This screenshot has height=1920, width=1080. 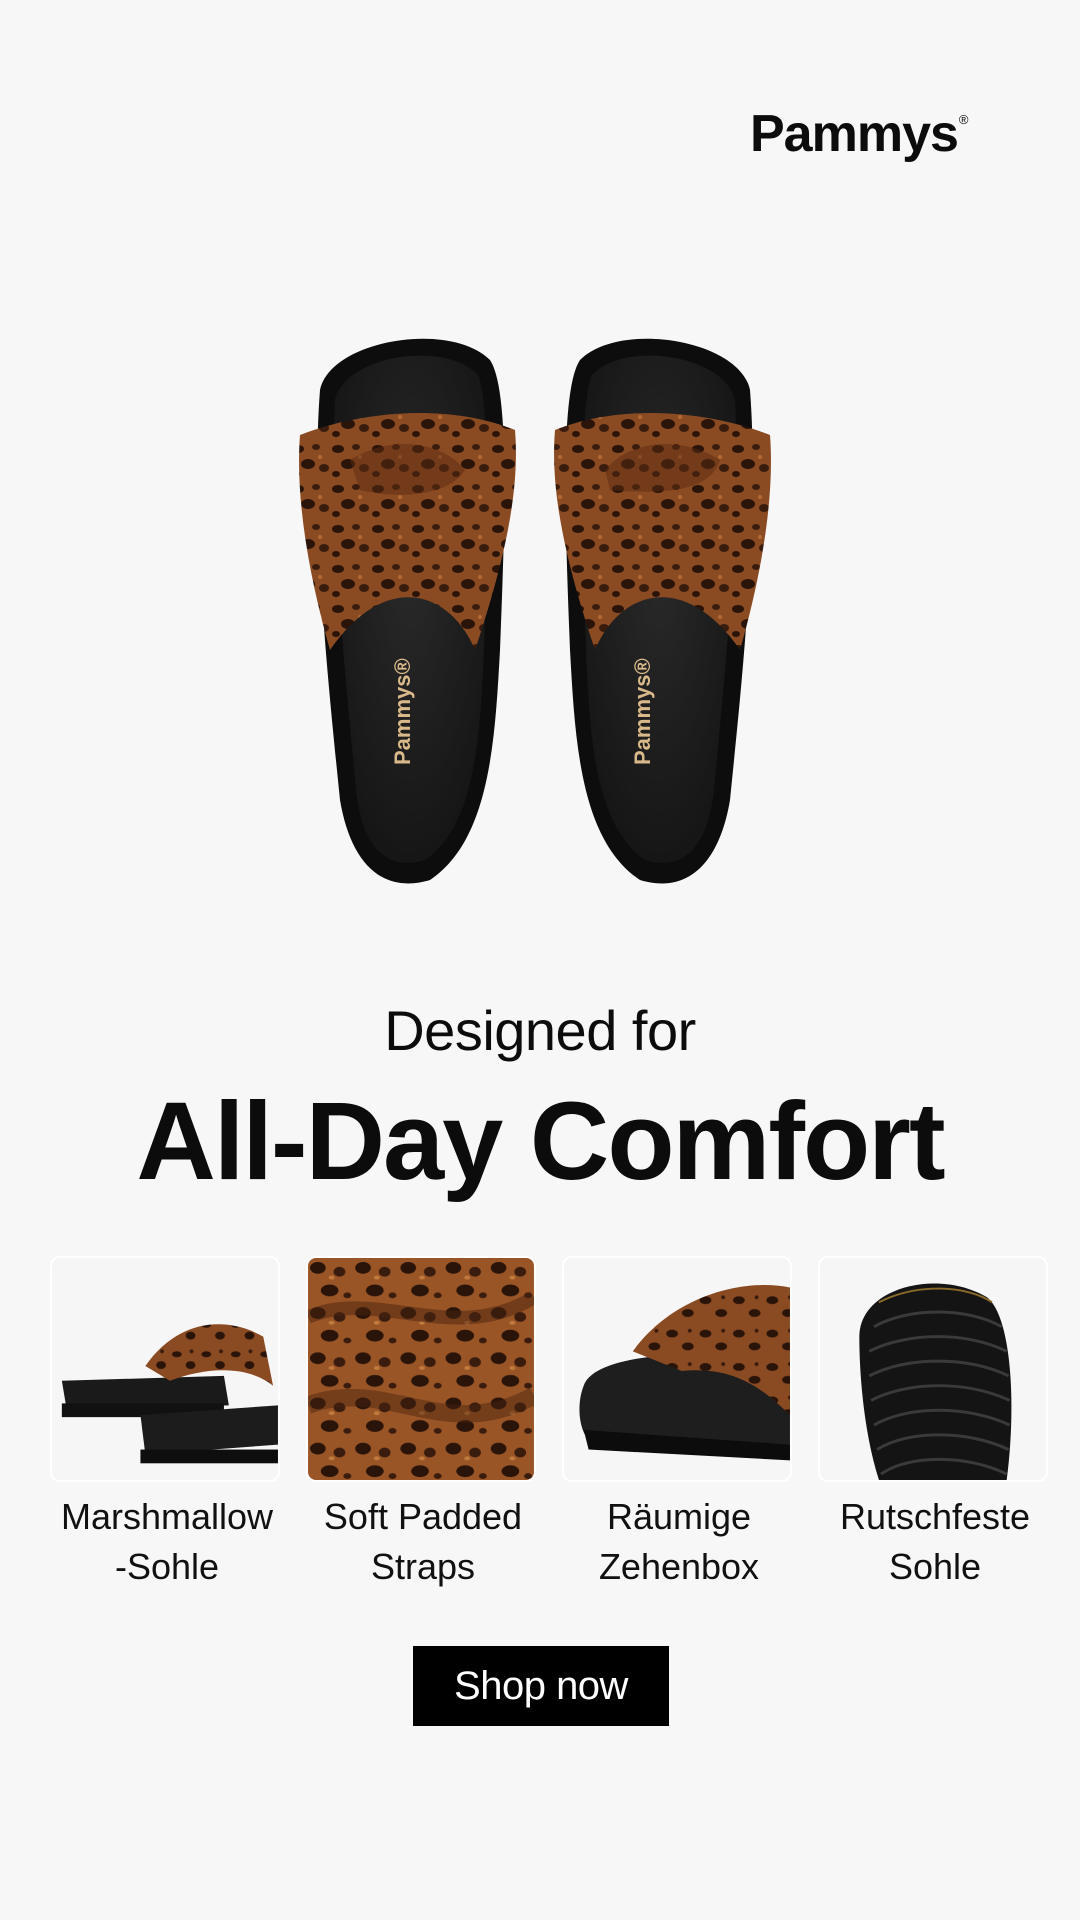 I want to click on feature-item-straps: Soft Padded Straps, so click(x=423, y=1424).